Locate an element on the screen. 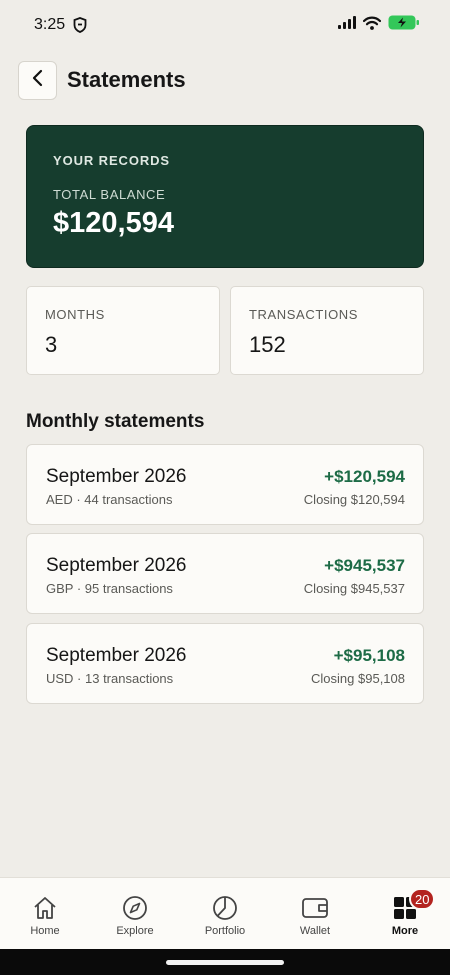  home-icon is located at coordinates (45, 908).